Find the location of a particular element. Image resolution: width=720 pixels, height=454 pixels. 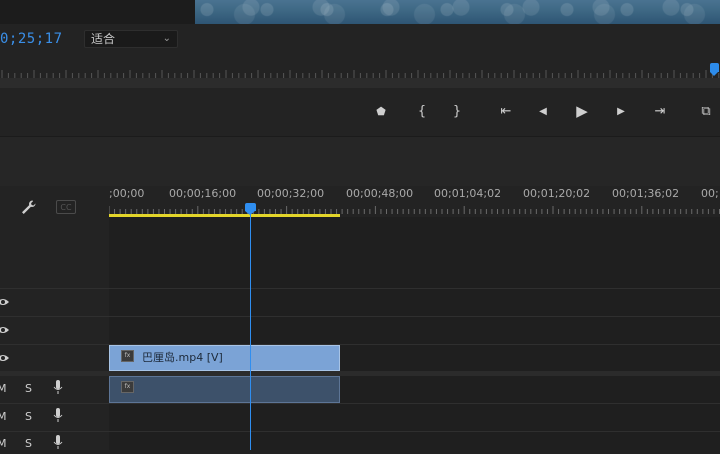

mark-out-button: } is located at coordinates (457, 111).